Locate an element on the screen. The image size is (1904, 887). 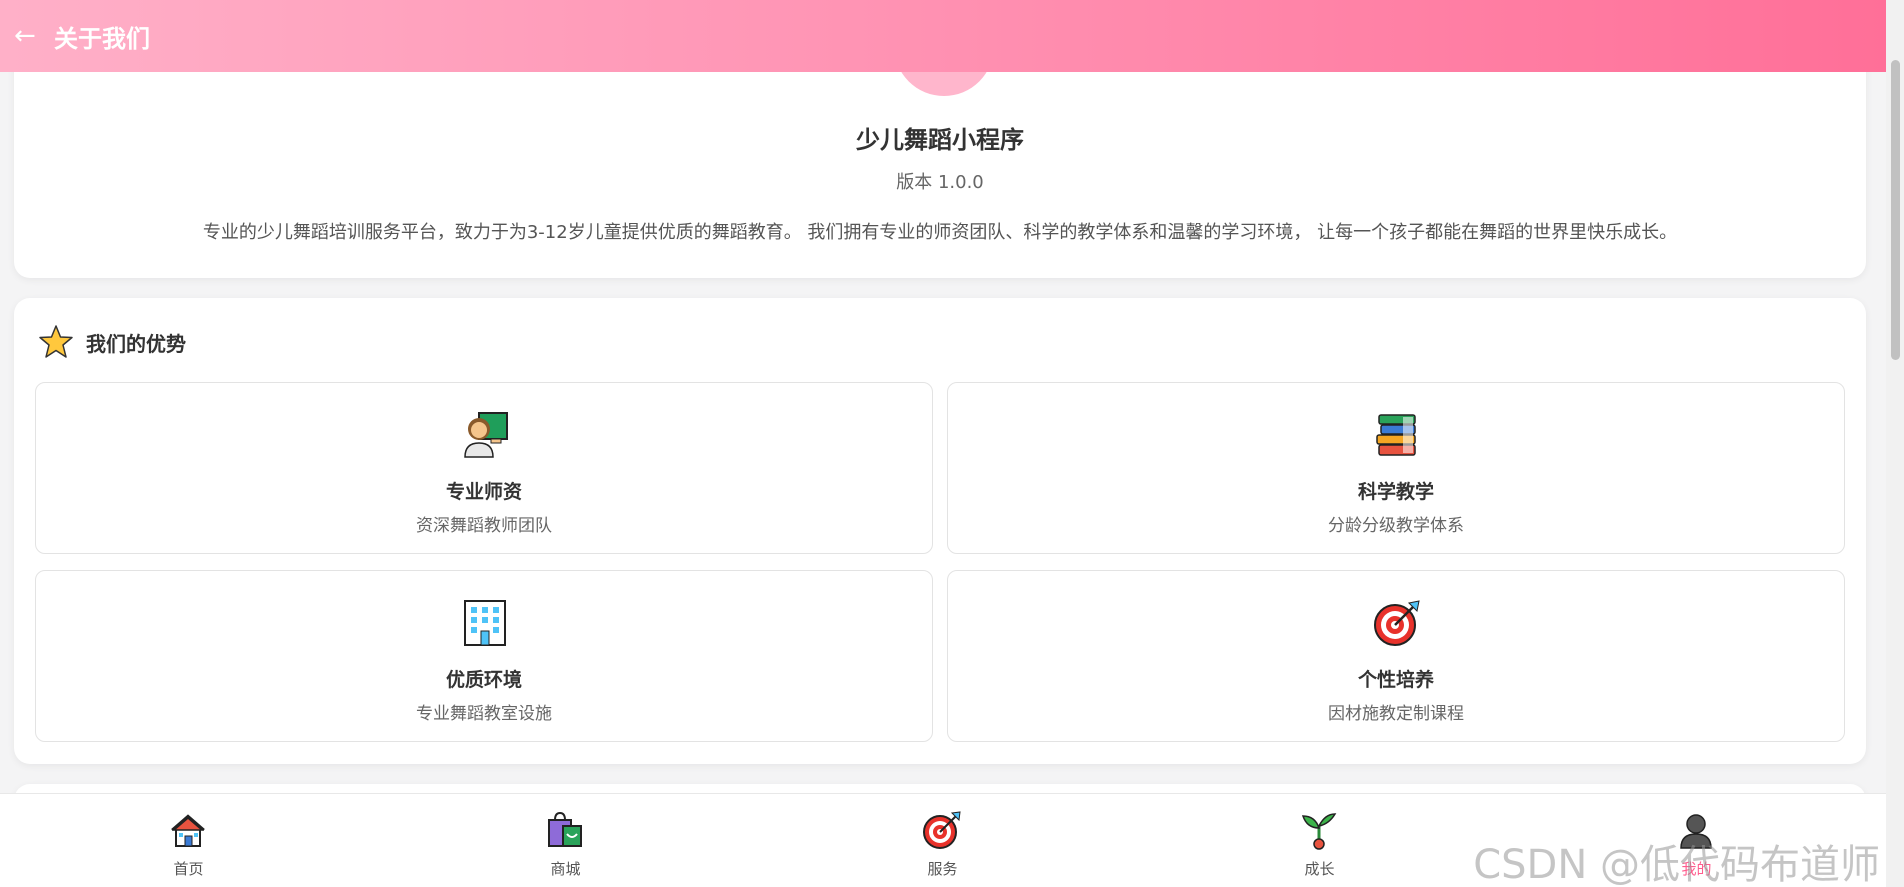
tab-growth: 成长 is located at coordinates (1319, 840).